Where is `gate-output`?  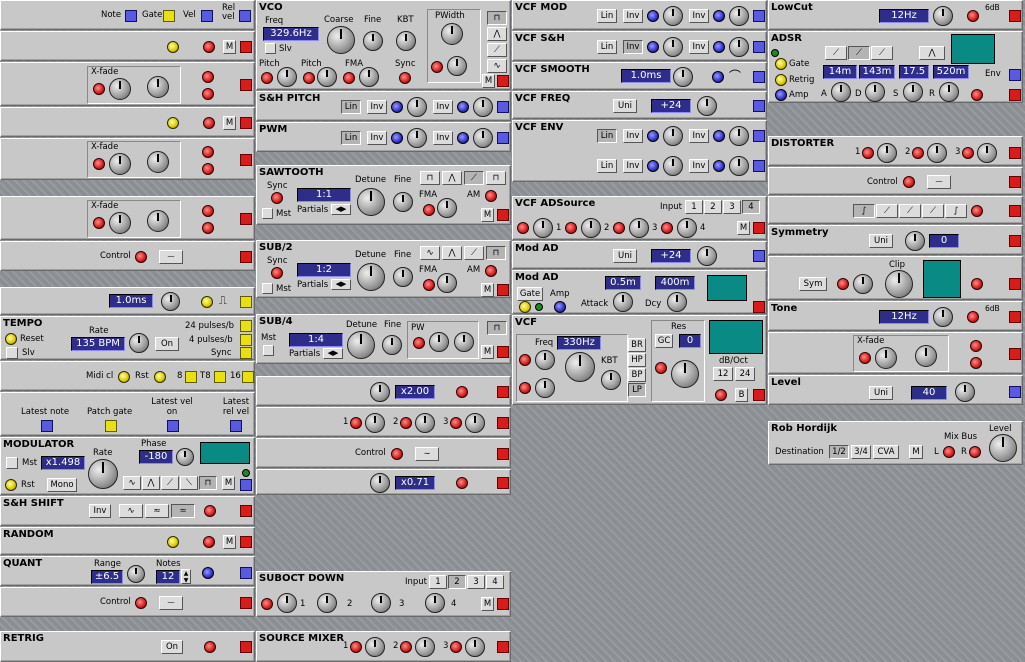 gate-output is located at coordinates (169, 16).